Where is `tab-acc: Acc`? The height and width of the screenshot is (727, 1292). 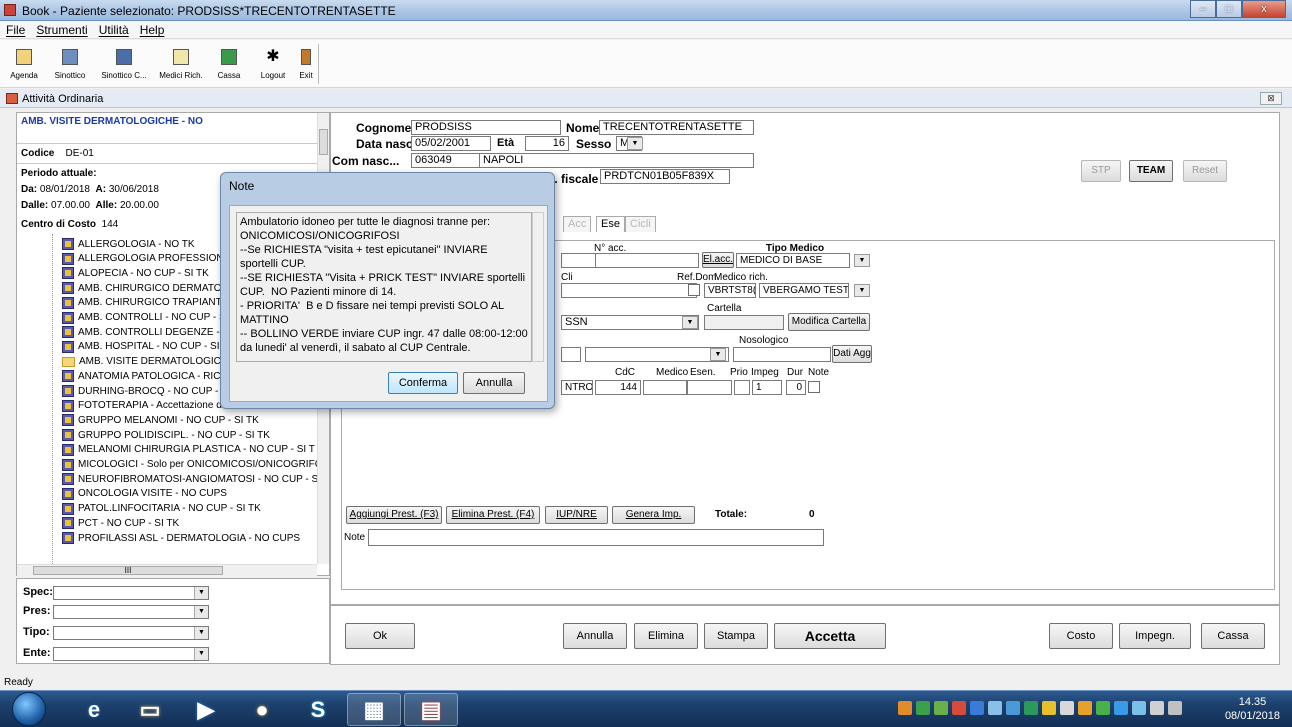 tab-acc: Acc is located at coordinates (577, 224).